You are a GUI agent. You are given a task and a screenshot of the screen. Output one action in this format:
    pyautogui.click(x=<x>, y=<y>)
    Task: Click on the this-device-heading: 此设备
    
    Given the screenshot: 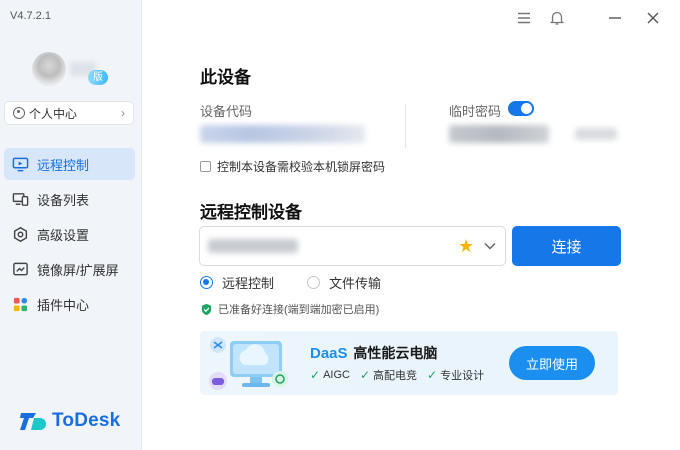 What is the action you would take?
    pyautogui.click(x=225, y=77)
    